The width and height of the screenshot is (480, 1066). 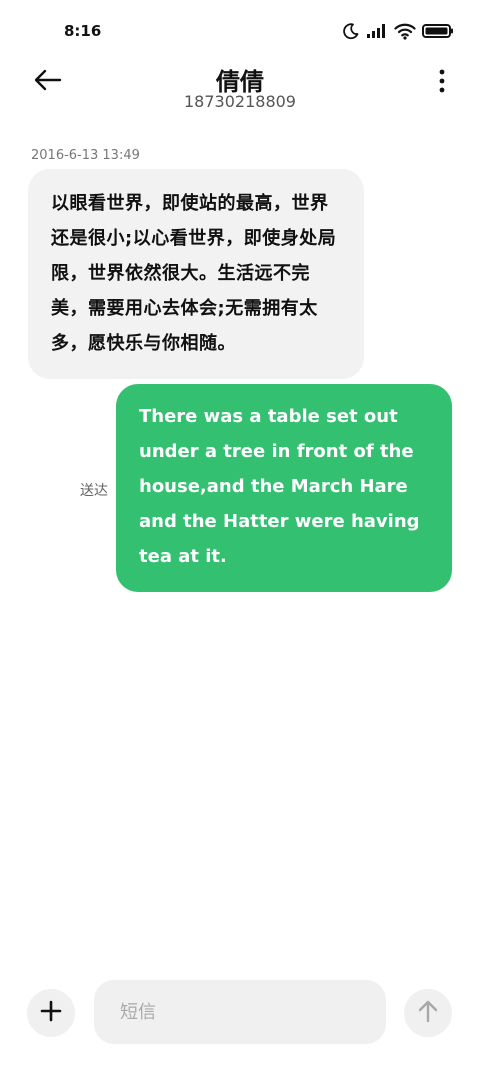 I want to click on moon-icon, so click(x=351, y=31).